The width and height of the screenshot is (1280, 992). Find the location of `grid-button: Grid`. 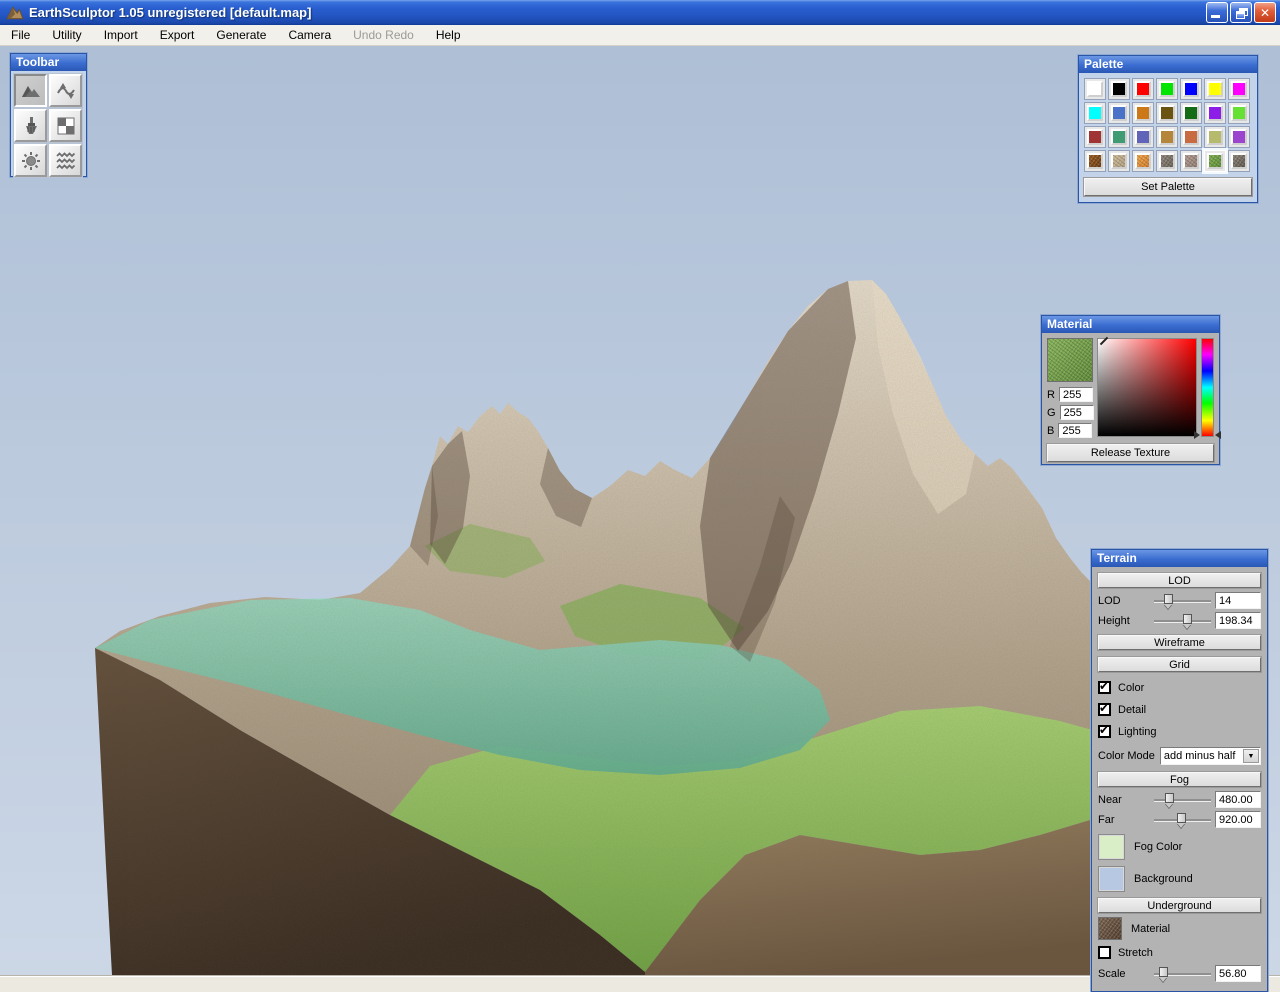

grid-button: Grid is located at coordinates (1179, 664).